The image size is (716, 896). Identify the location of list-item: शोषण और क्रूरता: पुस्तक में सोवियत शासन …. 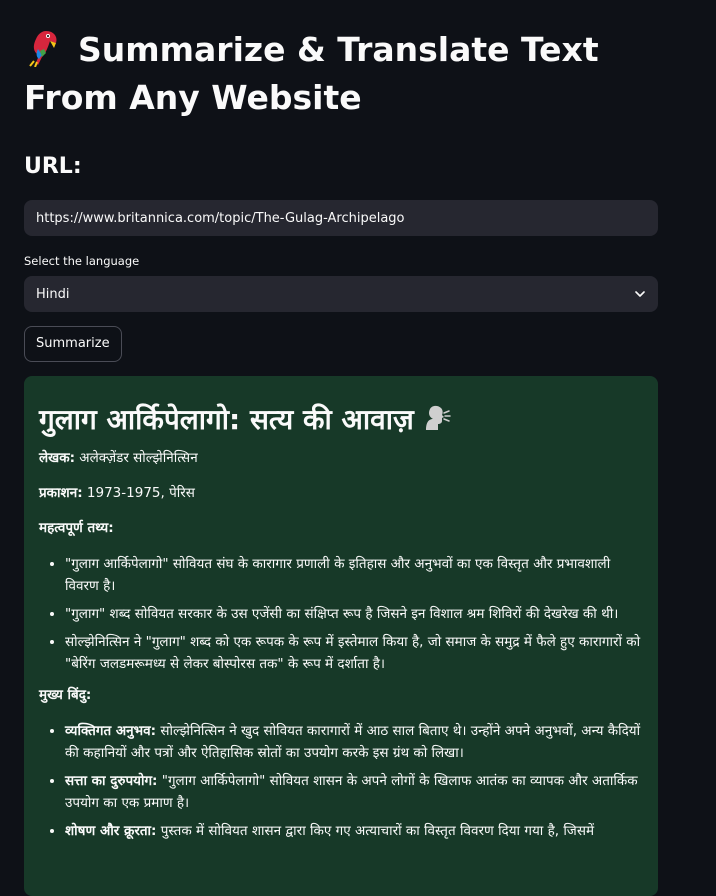
(354, 831).